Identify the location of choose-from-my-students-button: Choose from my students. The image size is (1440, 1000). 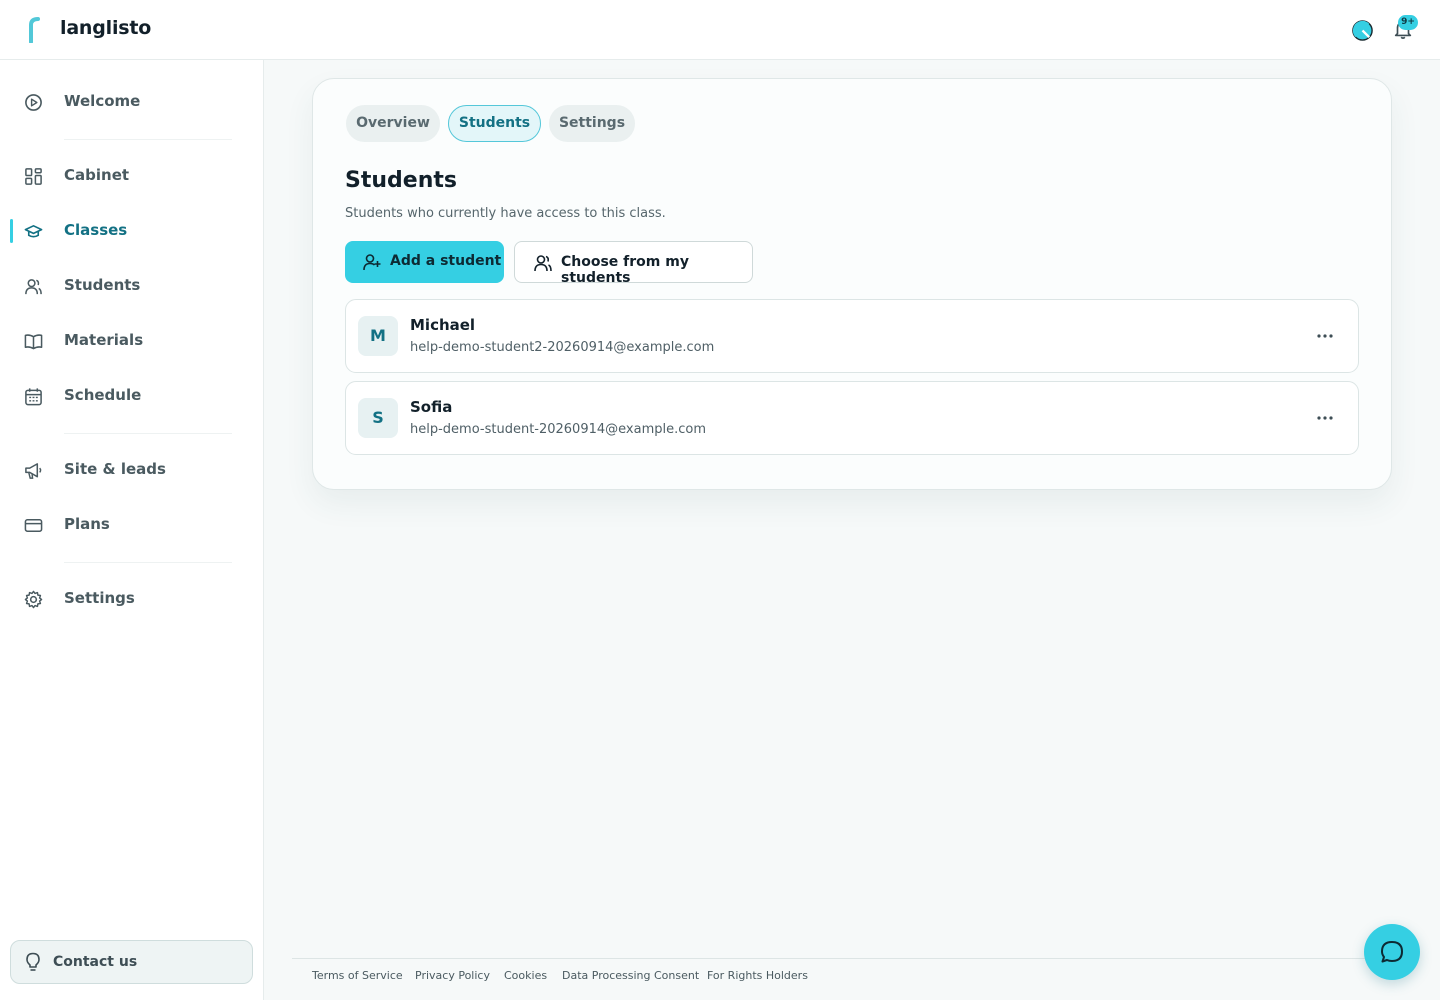
(633, 263).